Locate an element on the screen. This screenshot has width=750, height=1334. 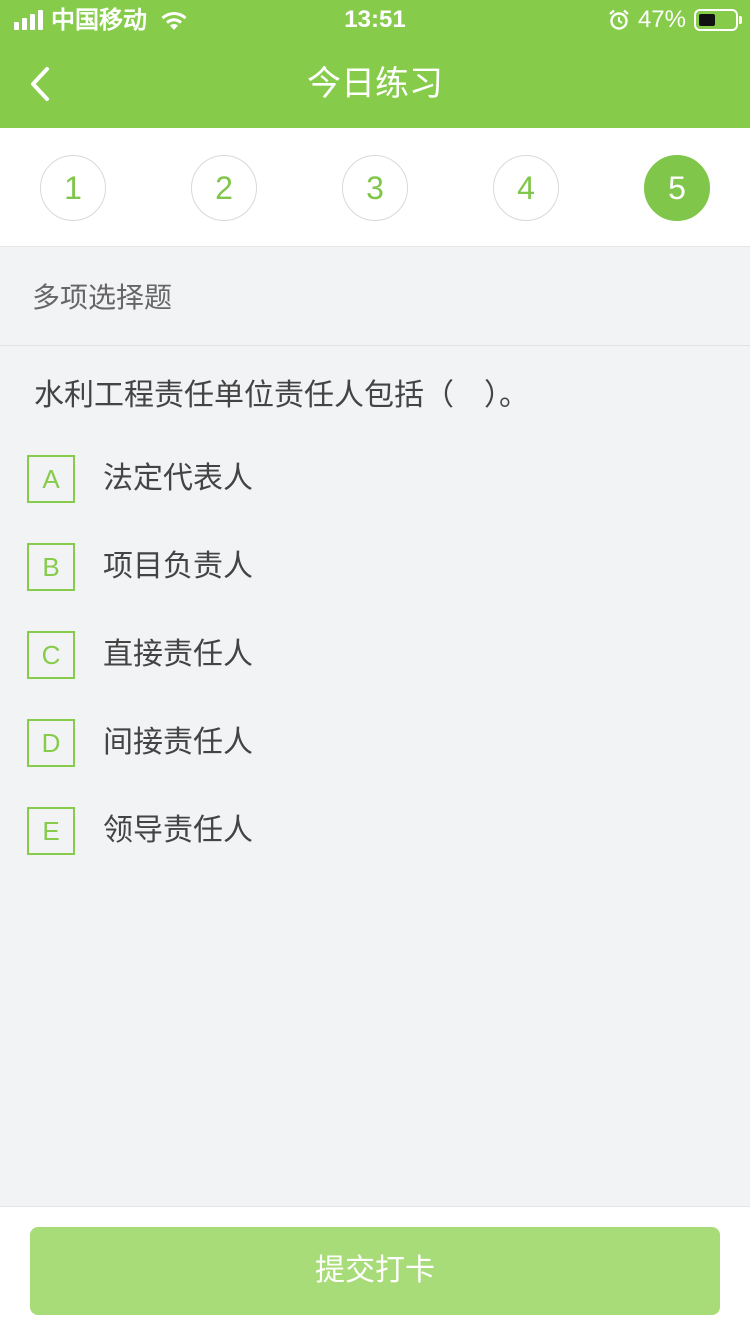
header: 中国移动 13:51 47% 今日练习 is located at coordinates (375, 64).